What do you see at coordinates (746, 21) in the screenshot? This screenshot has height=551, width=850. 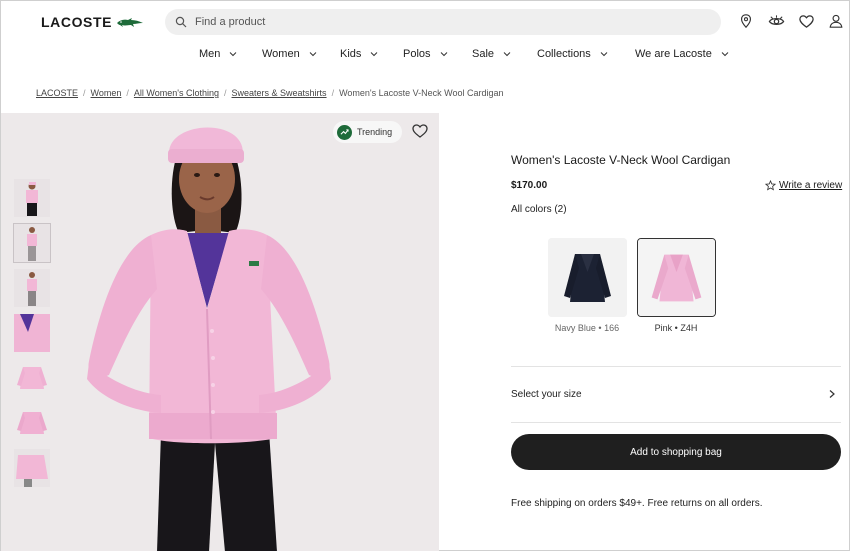 I see `location-icon` at bounding box center [746, 21].